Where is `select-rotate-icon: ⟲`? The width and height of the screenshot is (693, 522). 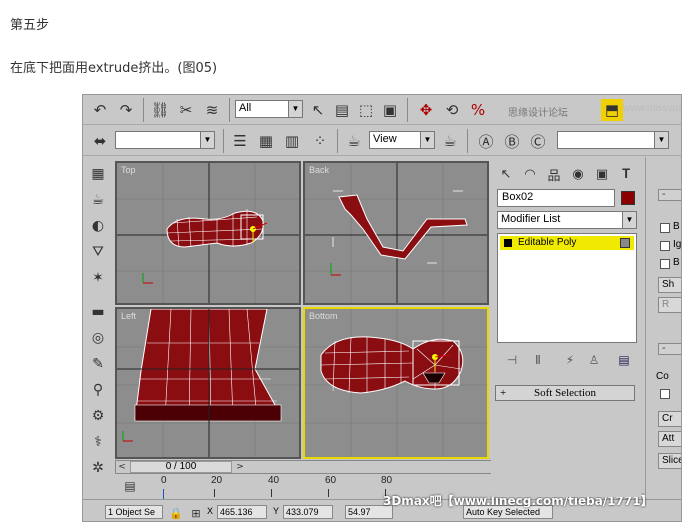
select-rotate-icon: ⟲ is located at coordinates (452, 110).